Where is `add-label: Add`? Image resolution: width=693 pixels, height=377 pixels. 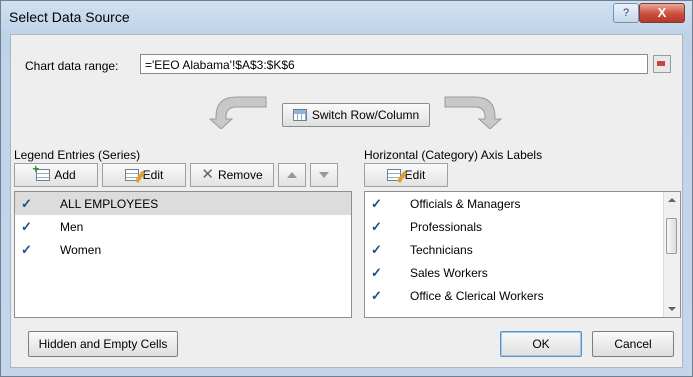
add-label: Add is located at coordinates (65, 175).